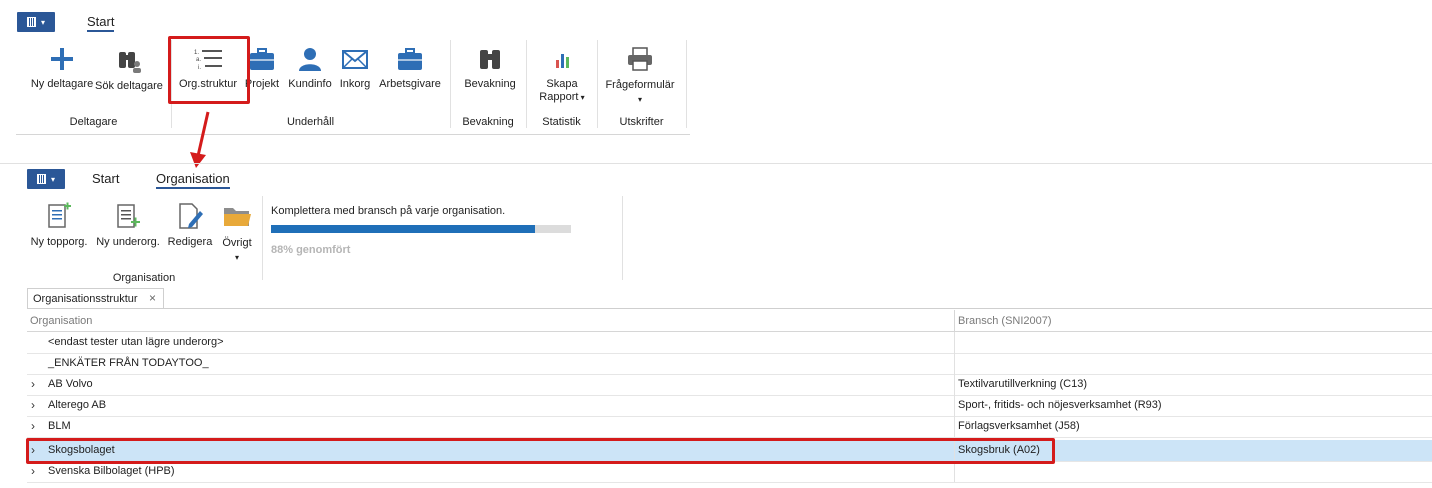  I want to click on selected-row-highlight, so click(540, 451).